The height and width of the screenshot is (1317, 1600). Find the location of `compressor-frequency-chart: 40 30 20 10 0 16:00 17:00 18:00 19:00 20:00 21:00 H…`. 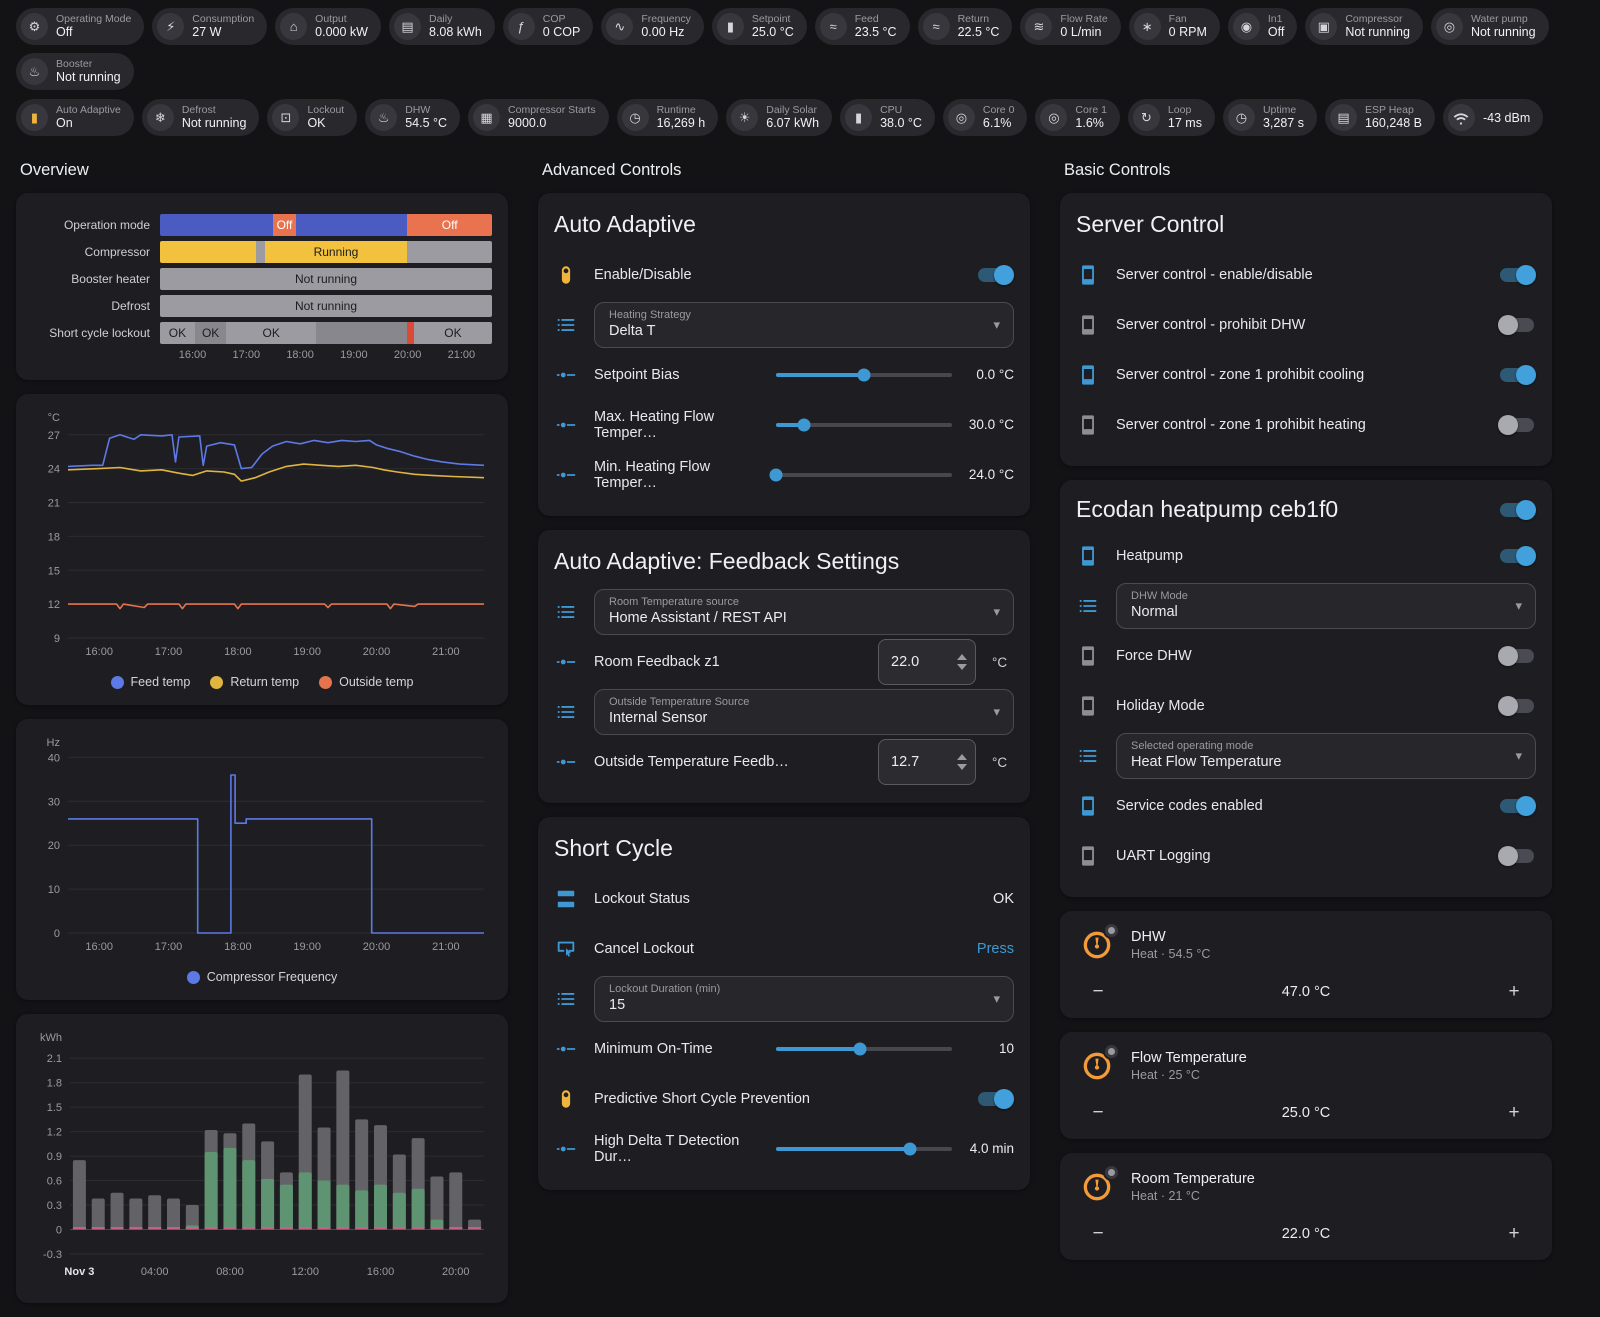

compressor-frequency-chart: 40 30 20 10 0 16:00 17:00 18:00 19:00 20:00 21:00 H… is located at coordinates (261, 846).